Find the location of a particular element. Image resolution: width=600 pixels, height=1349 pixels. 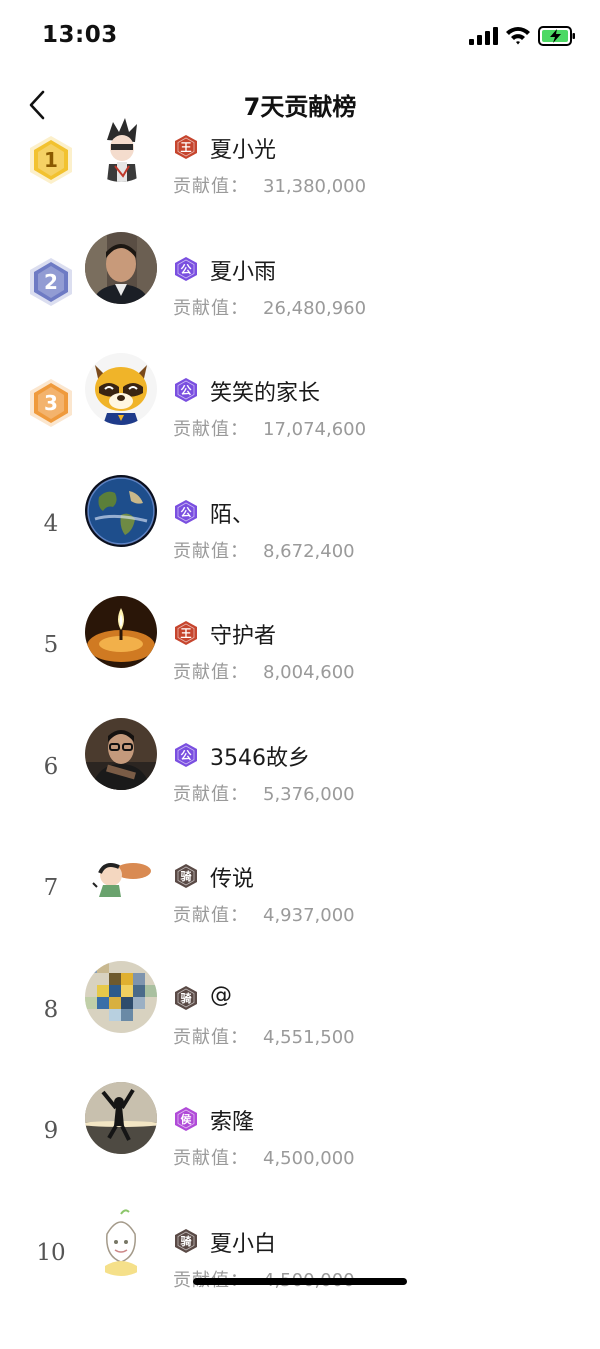

contribution-value: 4,500,000 is located at coordinates (309, 1158).